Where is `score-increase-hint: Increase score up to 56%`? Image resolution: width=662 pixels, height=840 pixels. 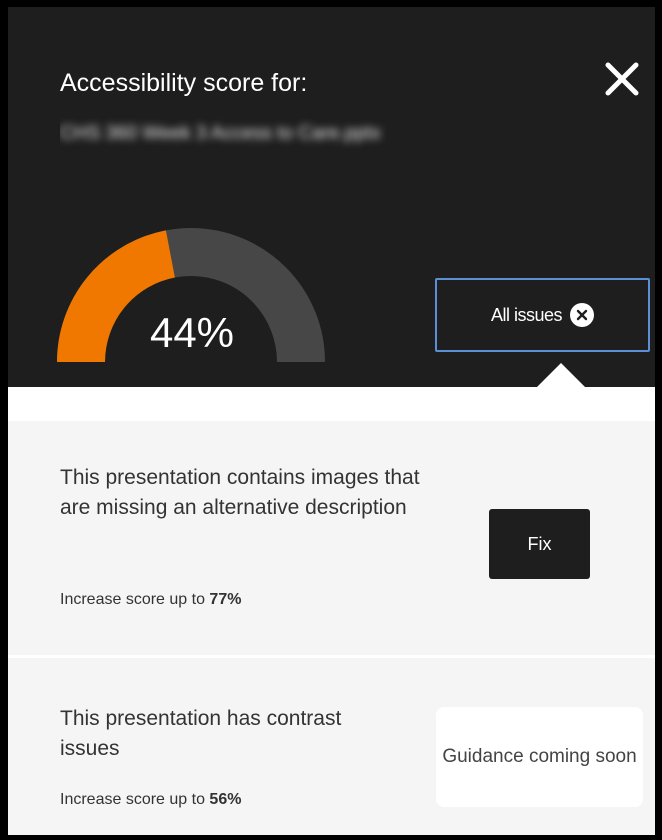 score-increase-hint: Increase score up to 56% is located at coordinates (150, 800).